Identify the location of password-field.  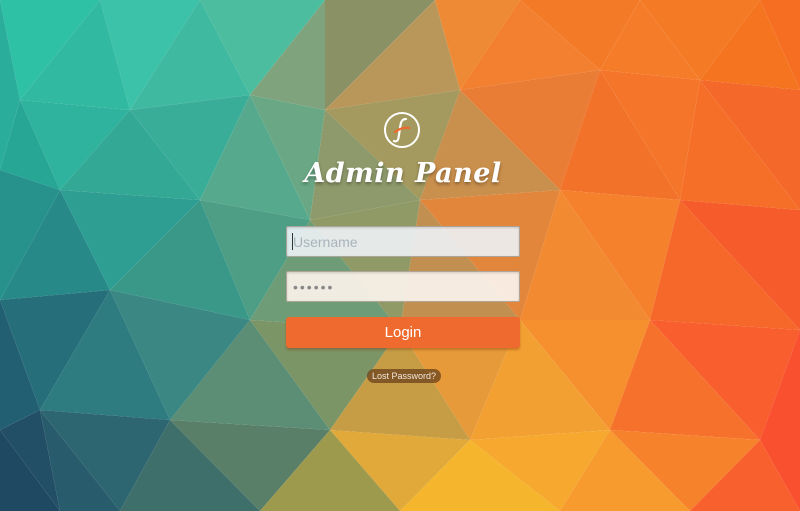
(403, 286).